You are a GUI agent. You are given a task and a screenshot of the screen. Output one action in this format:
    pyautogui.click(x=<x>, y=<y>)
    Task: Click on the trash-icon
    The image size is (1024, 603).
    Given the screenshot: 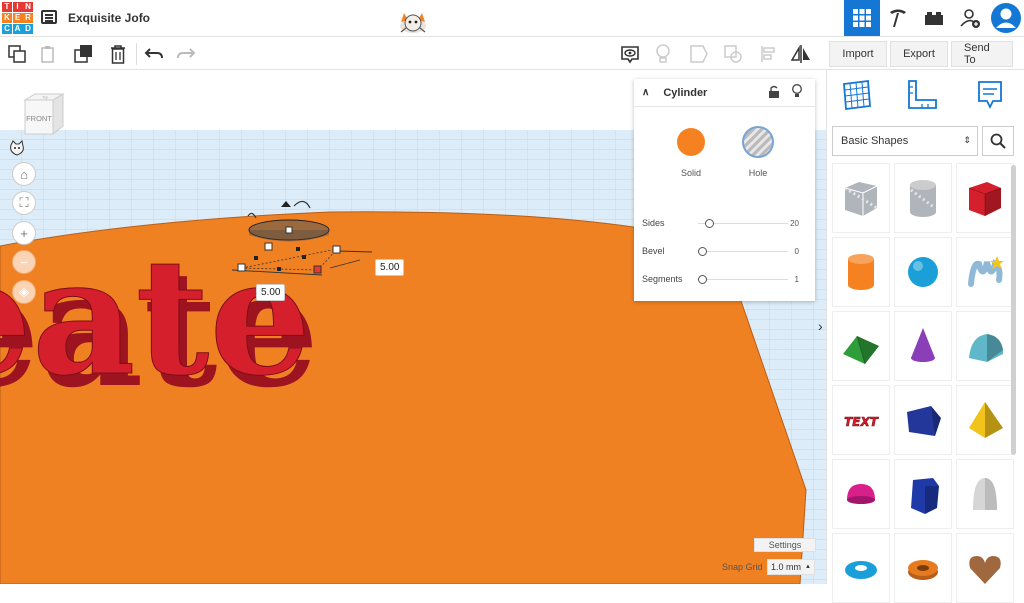 What is the action you would take?
    pyautogui.click(x=118, y=54)
    